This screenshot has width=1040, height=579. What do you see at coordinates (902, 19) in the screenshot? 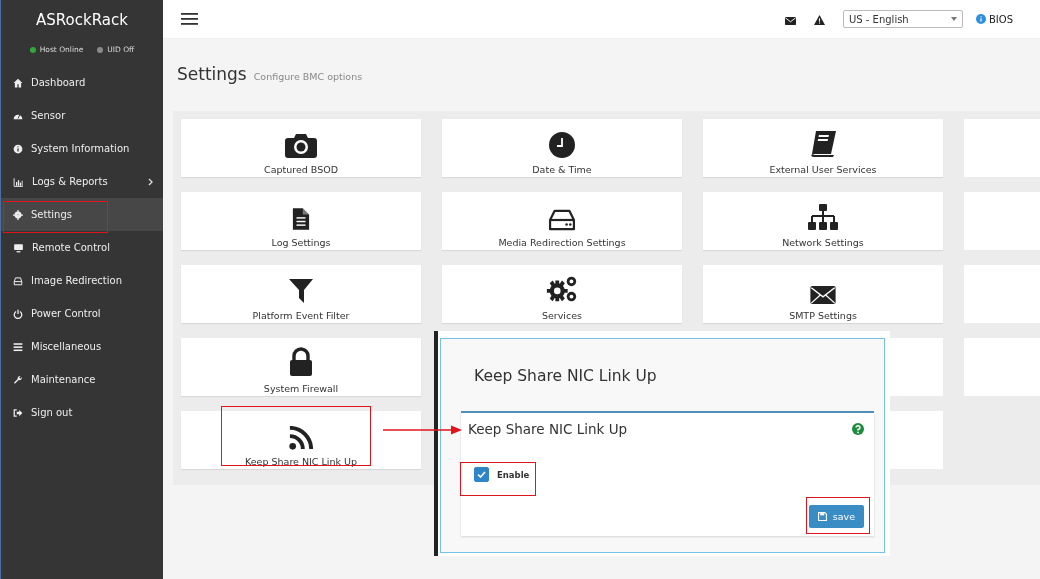
I see `language-select: US - English` at bounding box center [902, 19].